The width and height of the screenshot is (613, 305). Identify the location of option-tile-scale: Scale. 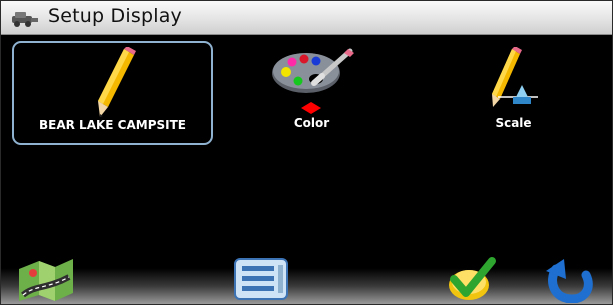
(513, 91).